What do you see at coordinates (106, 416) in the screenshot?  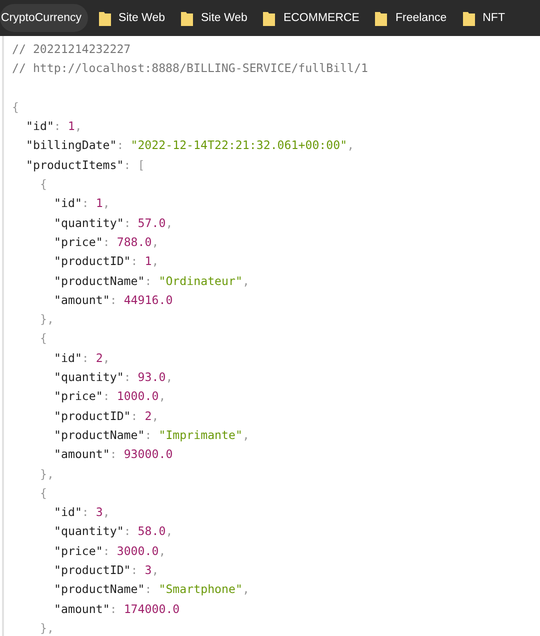 I see `code-line: "productID": 2,` at bounding box center [106, 416].